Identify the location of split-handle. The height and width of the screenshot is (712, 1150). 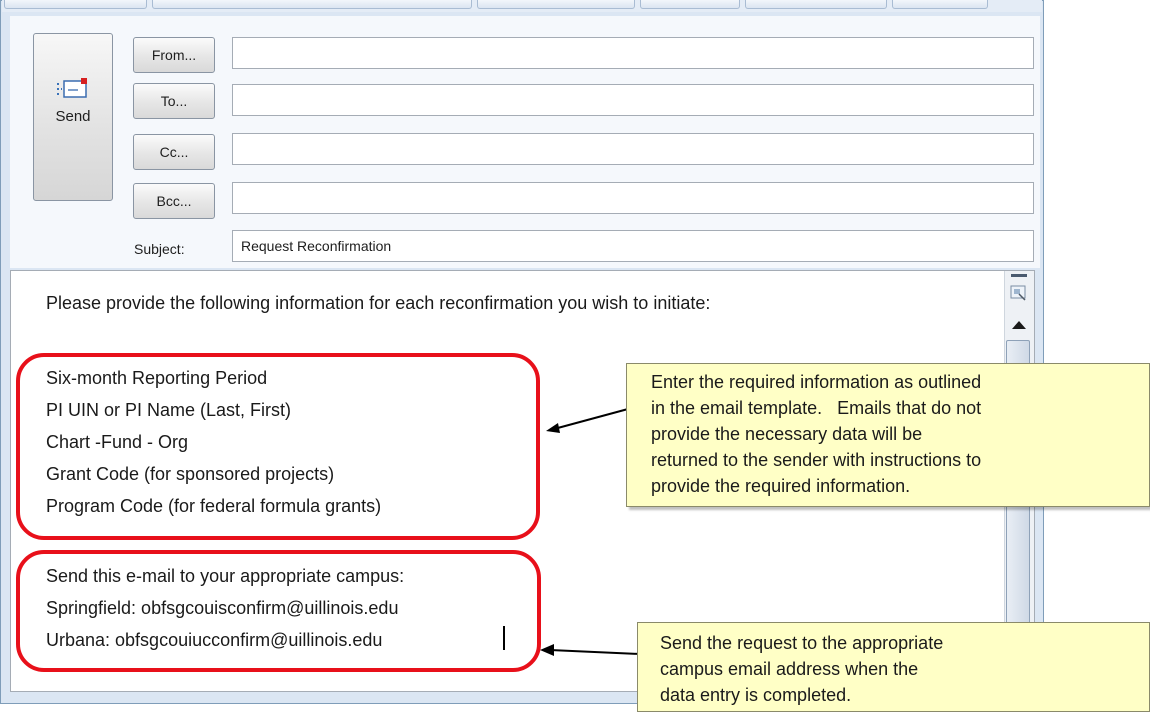
(1019, 275).